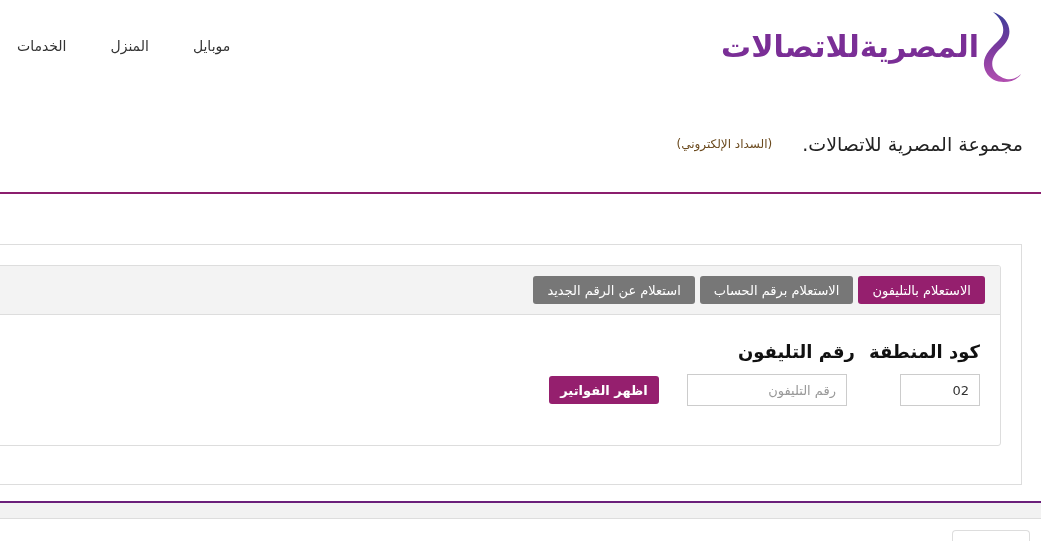  Describe the element at coordinates (921, 290) in the screenshot. I see `tab: الاستعلام بالتليفون` at that location.